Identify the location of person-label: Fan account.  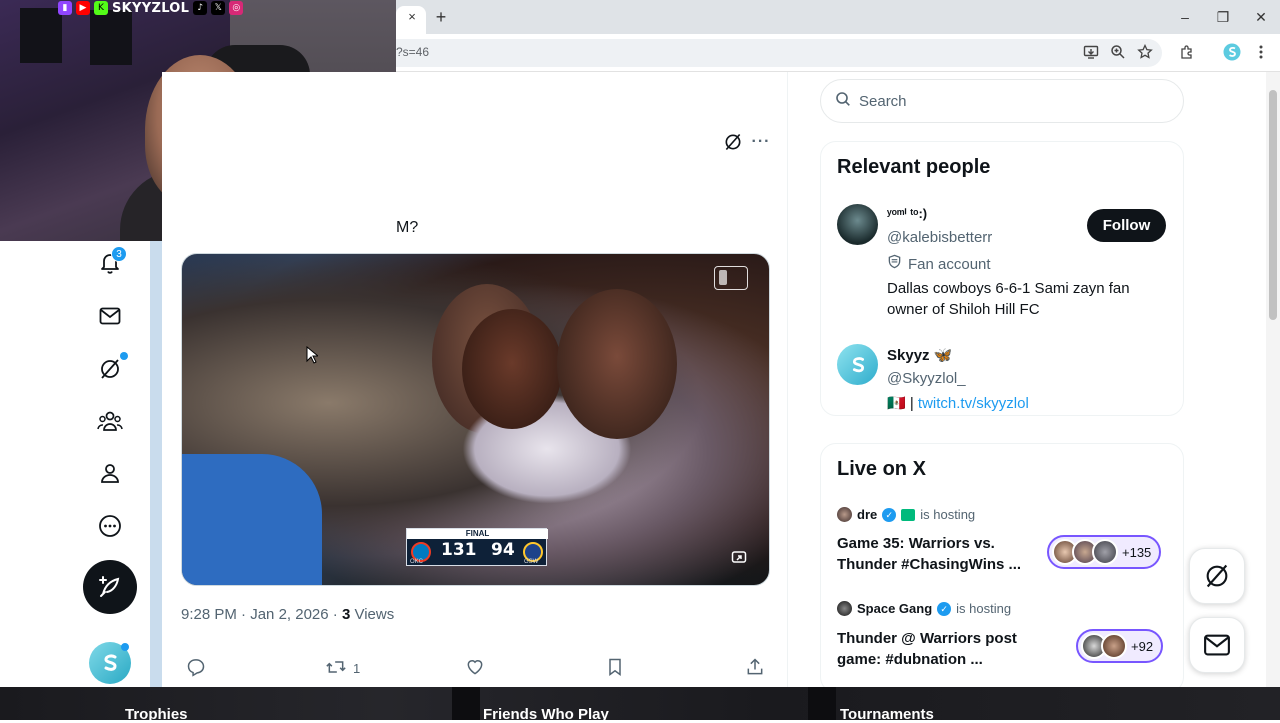
(939, 264).